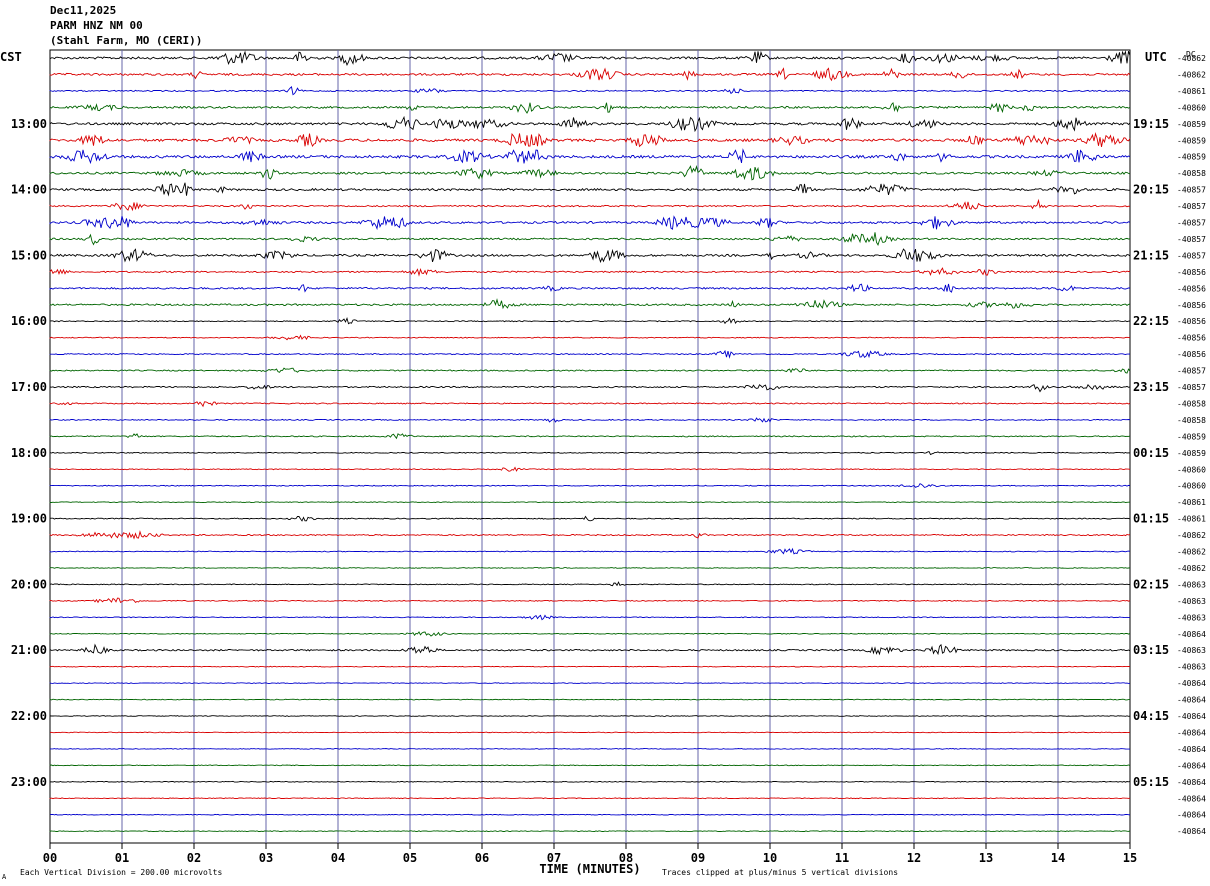 The width and height of the screenshot is (1210, 886). What do you see at coordinates (1151, 255) in the screenshot?
I see `utc-hour-label: 21:15` at bounding box center [1151, 255].